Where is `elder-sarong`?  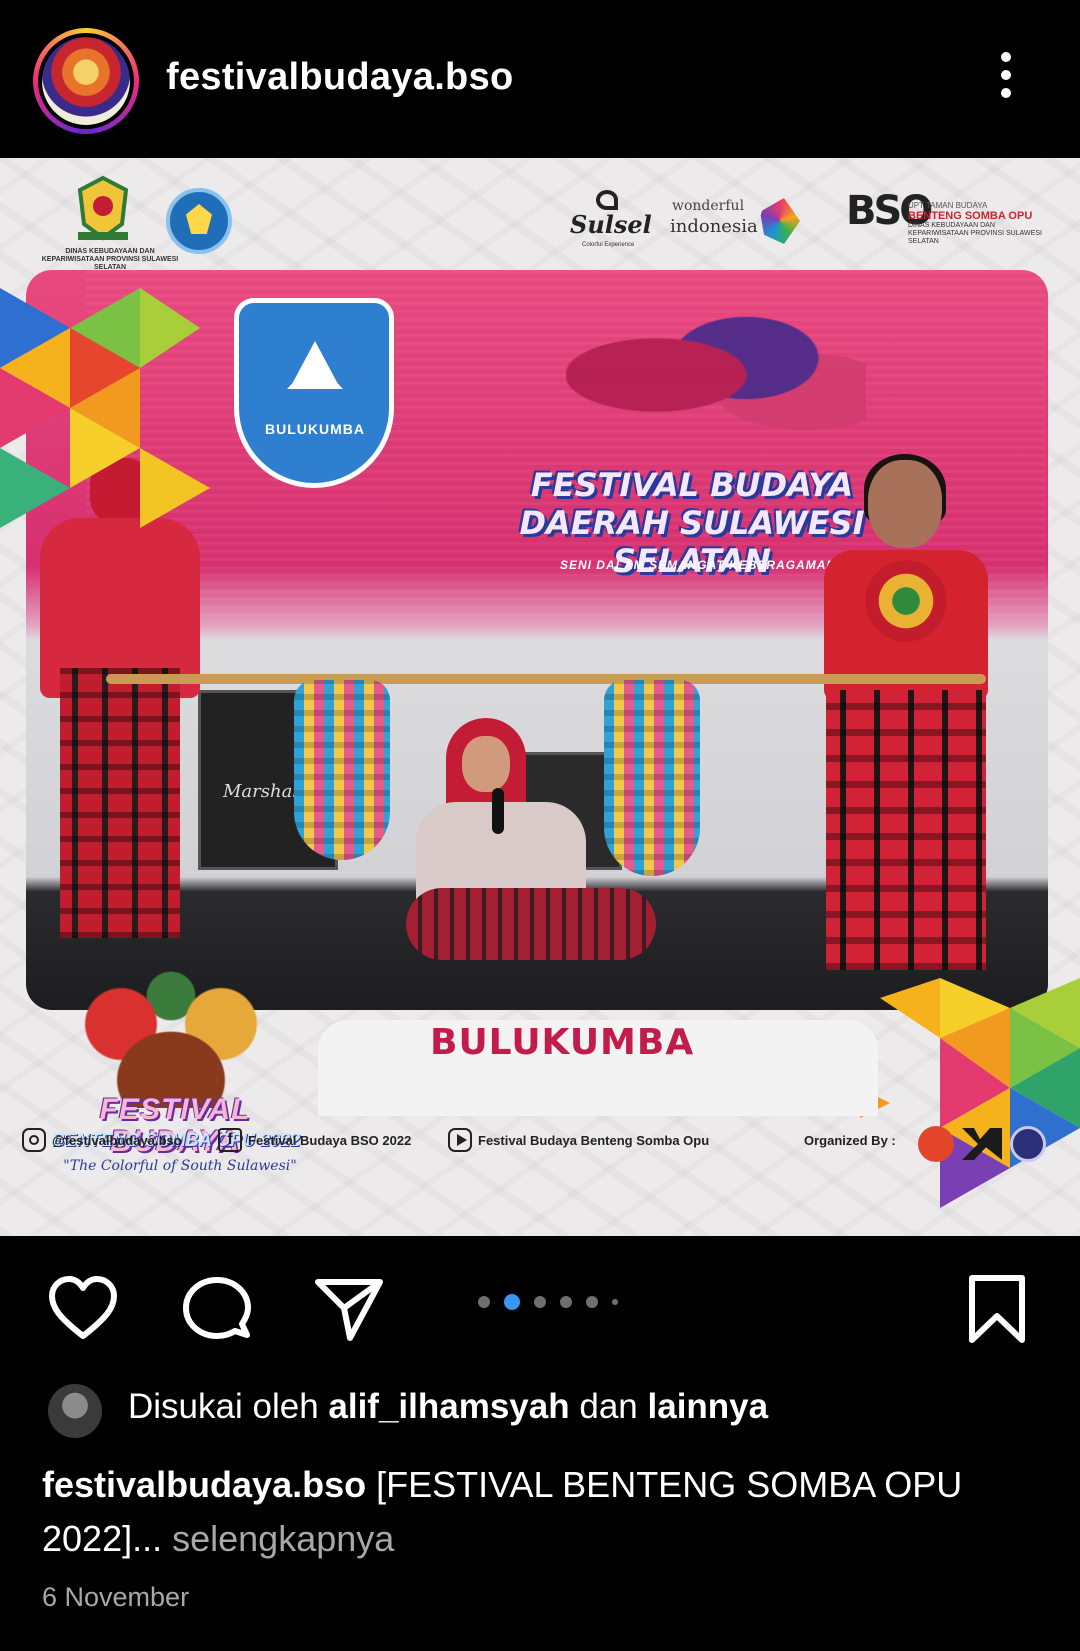 elder-sarong is located at coordinates (531, 924).